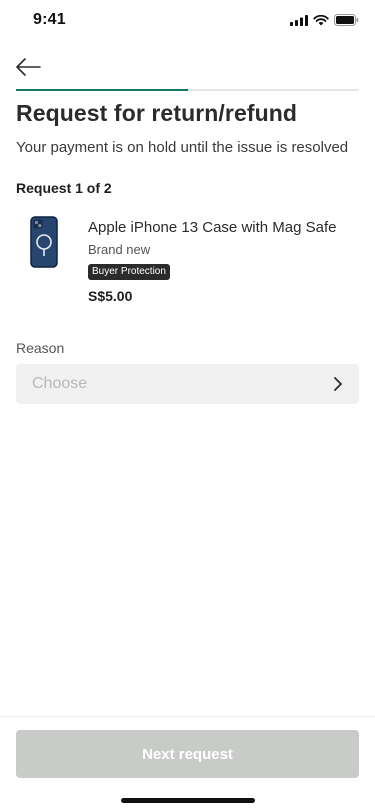  I want to click on next-request-button: Next request, so click(187, 754).